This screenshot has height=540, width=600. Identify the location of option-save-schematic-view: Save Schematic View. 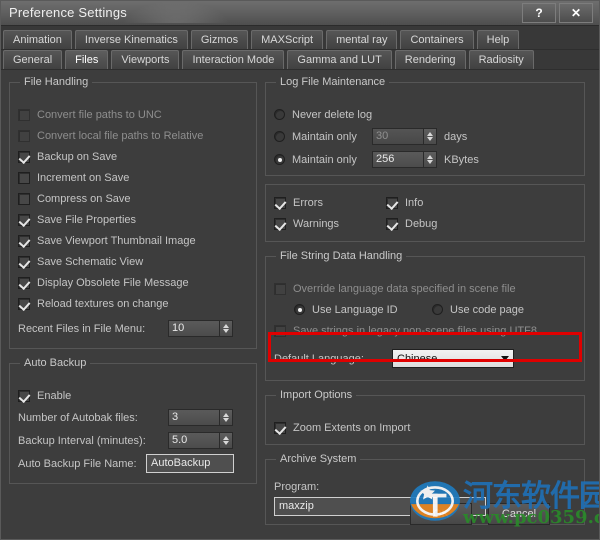
(133, 261).